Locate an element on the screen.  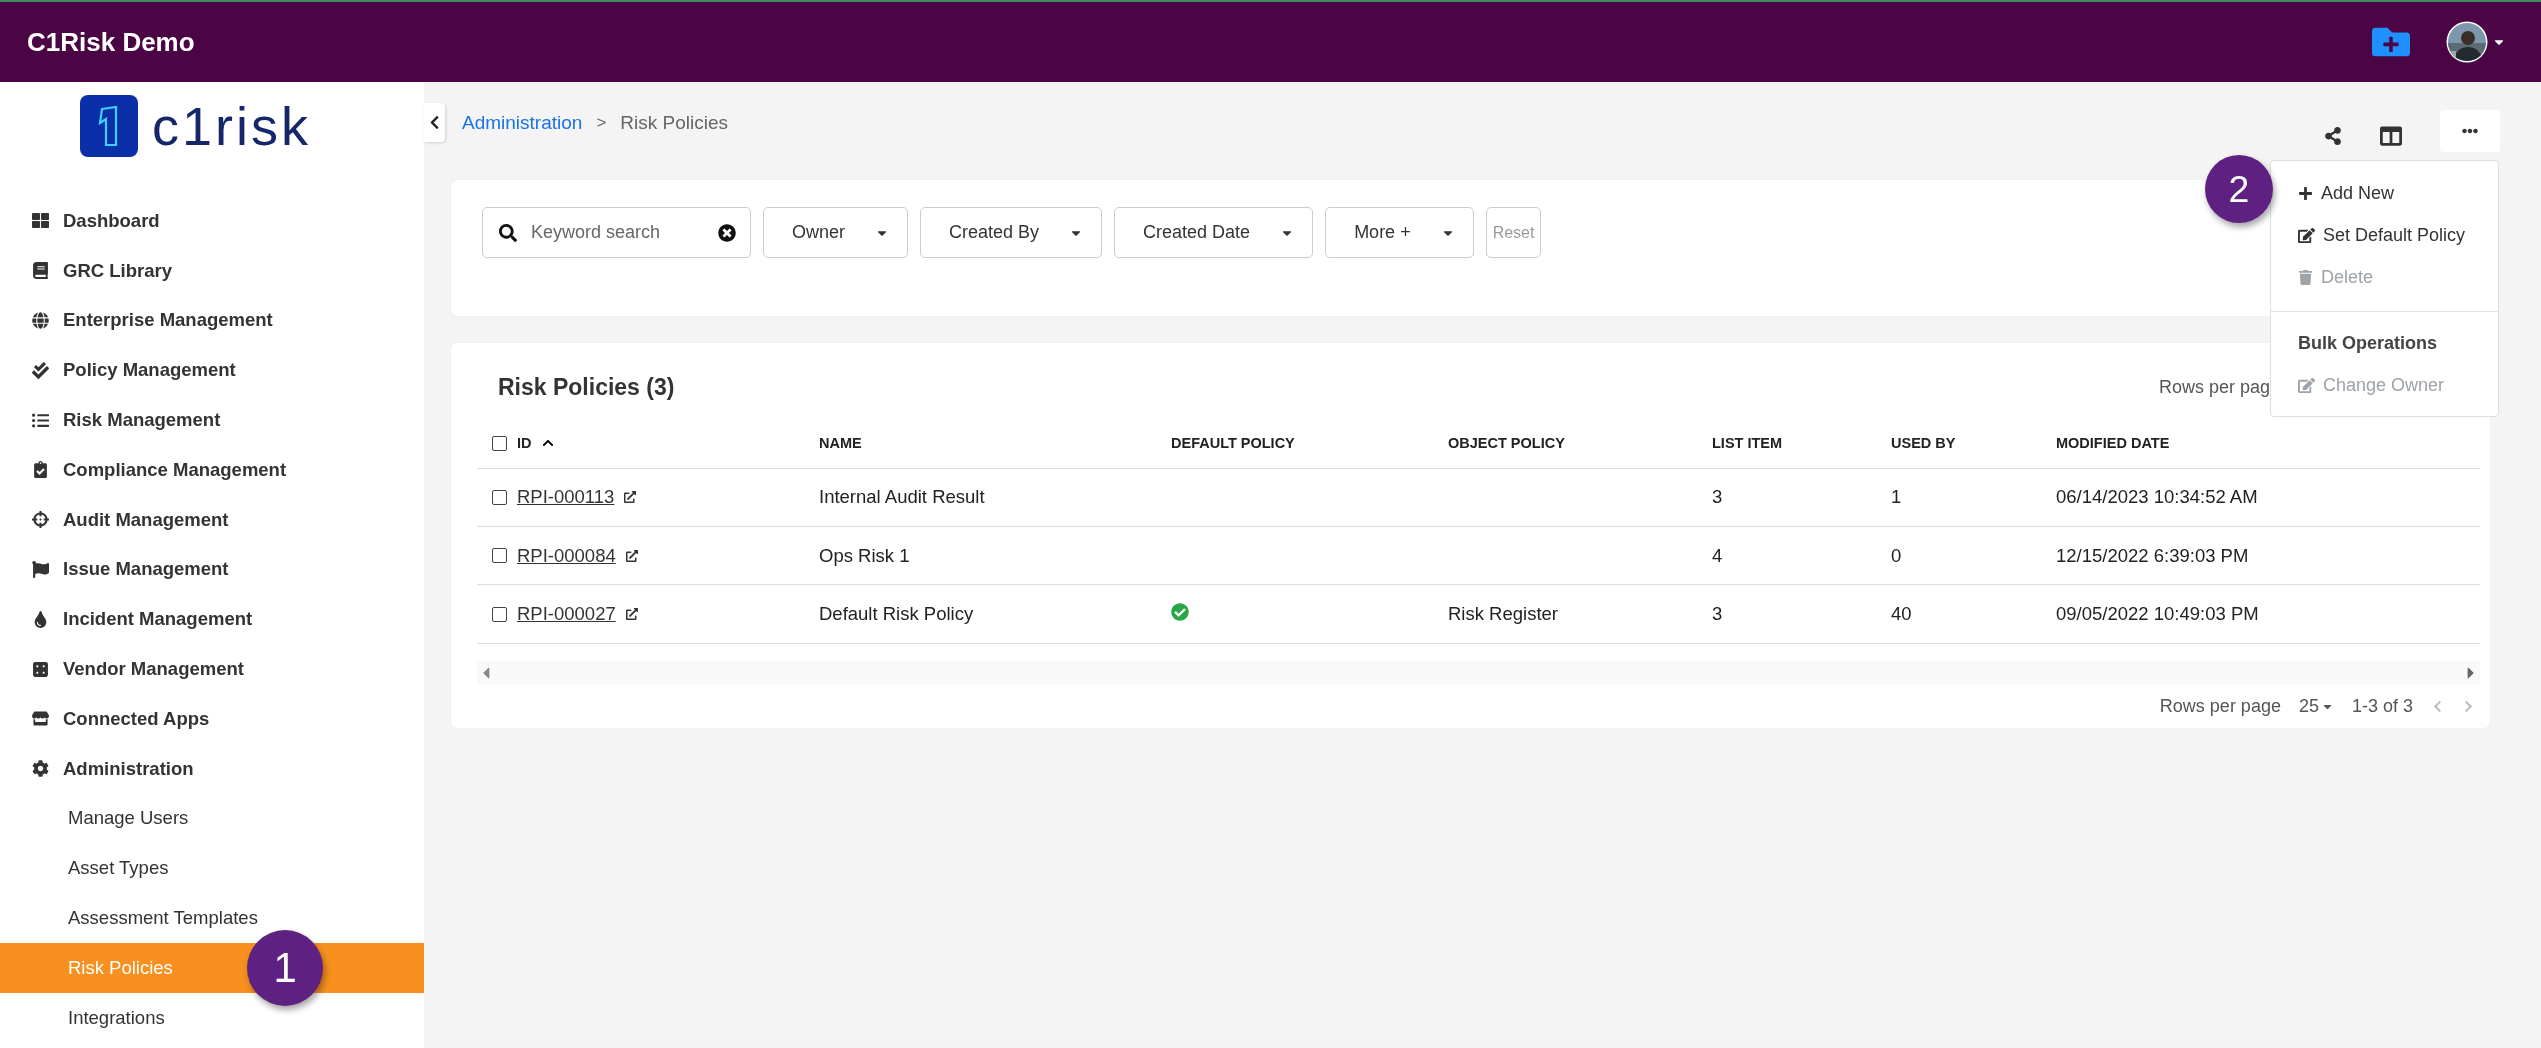
menu-section-title: Bulk Operations is located at coordinates (2368, 343).